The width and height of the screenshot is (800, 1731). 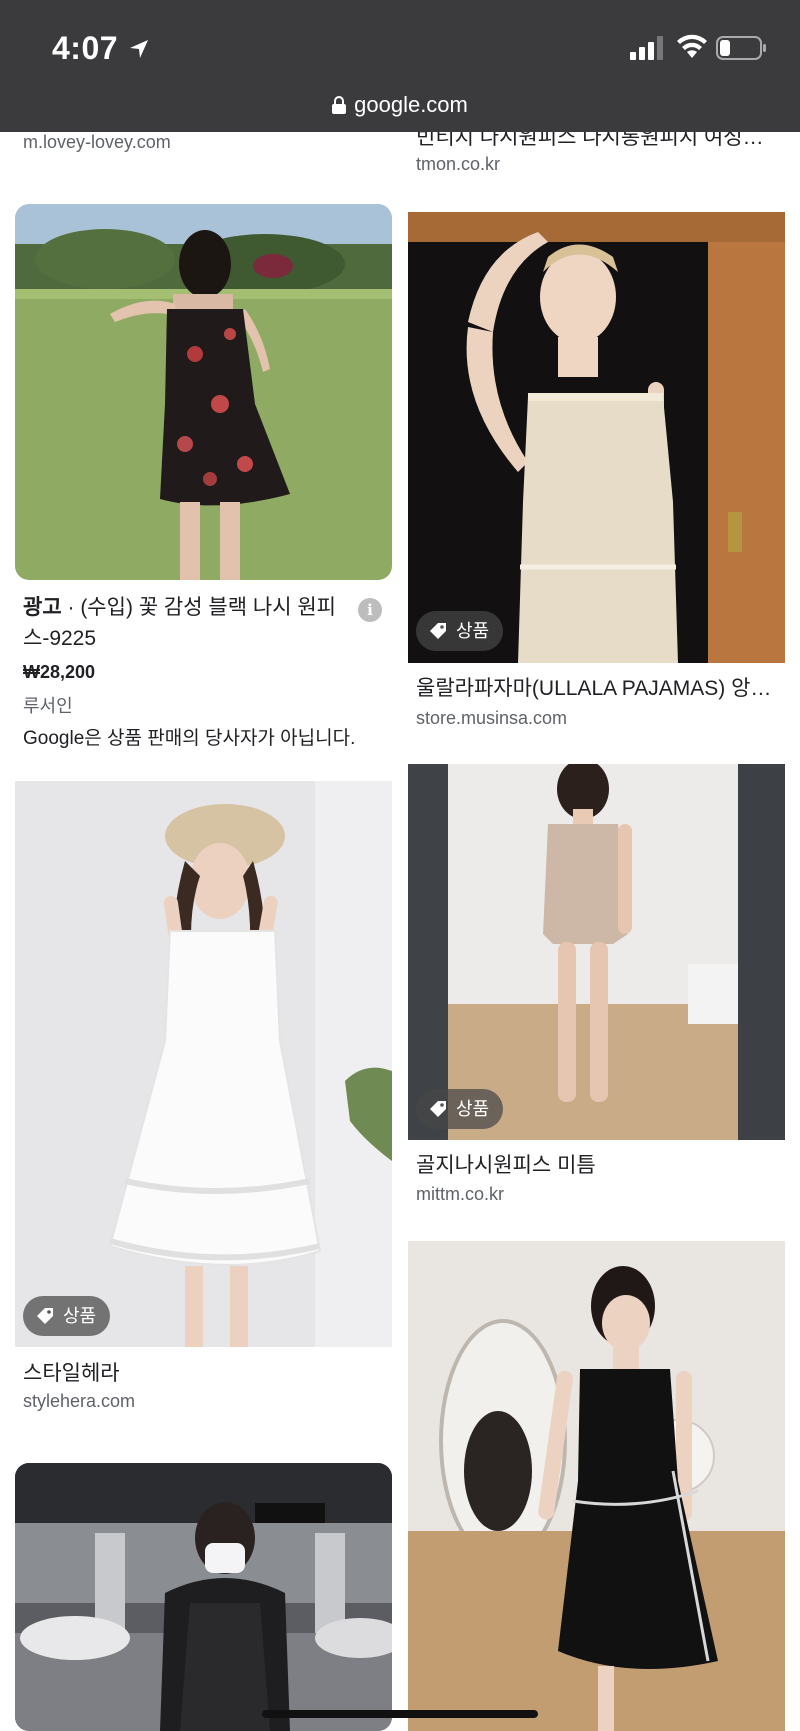 What do you see at coordinates (646, 48) in the screenshot?
I see `signal-icon` at bounding box center [646, 48].